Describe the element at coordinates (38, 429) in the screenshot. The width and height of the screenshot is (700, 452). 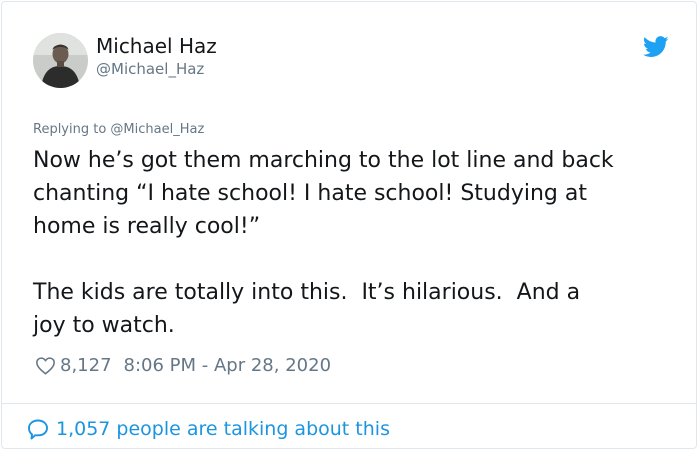
I see `speech-bubble-icon` at that location.